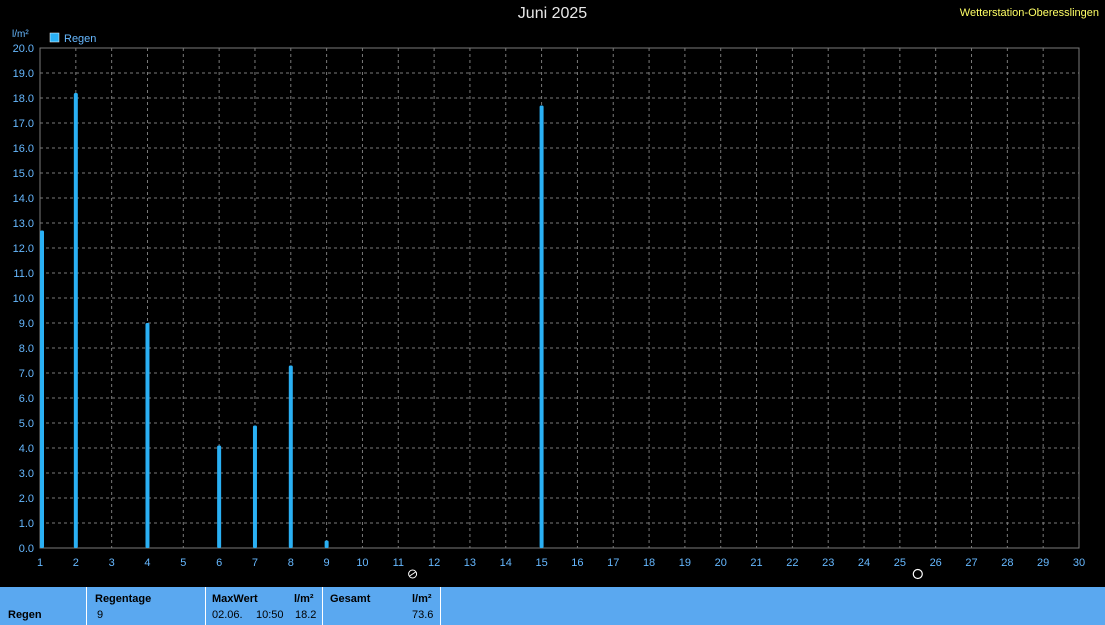  What do you see at coordinates (23, 274) in the screenshot?
I see `y-tick-label: 11.0` at bounding box center [23, 274].